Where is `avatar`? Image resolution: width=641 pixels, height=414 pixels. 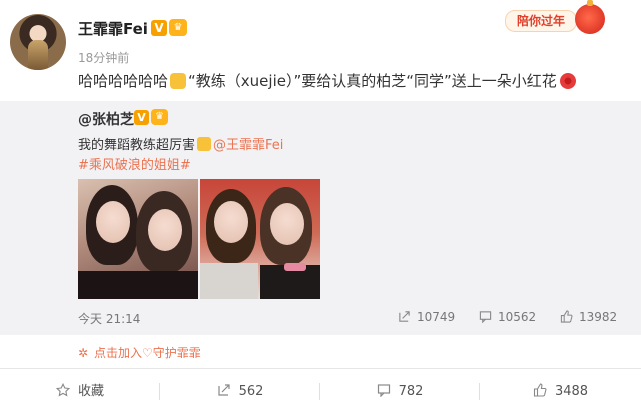
avatar is located at coordinates (38, 42).